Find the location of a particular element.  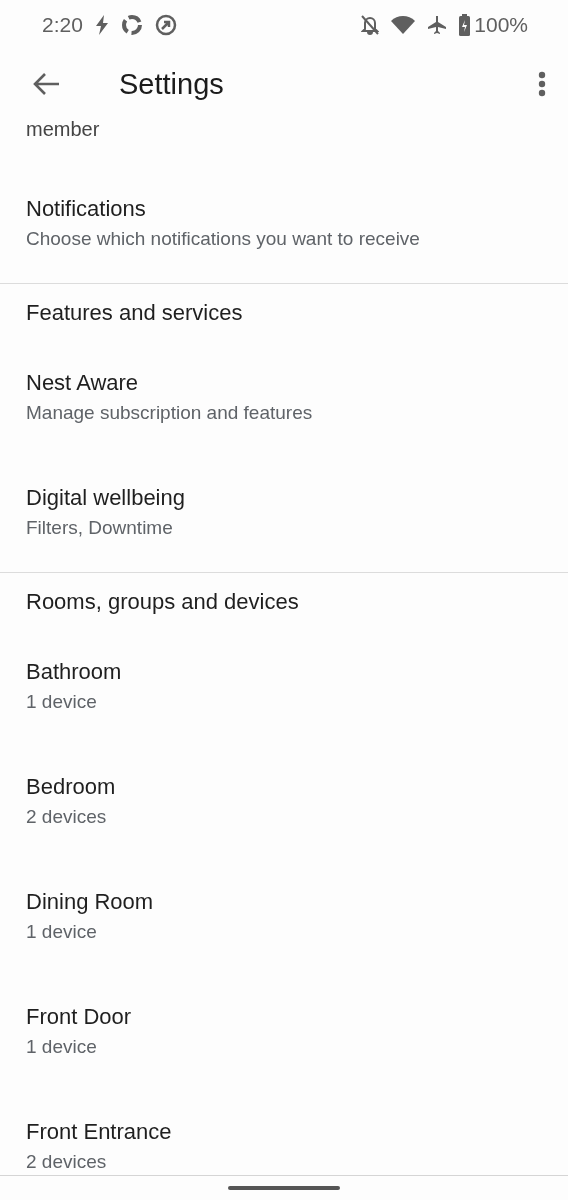

settings-item: Nest Aware Manage subscription and features is located at coordinates (284, 399).